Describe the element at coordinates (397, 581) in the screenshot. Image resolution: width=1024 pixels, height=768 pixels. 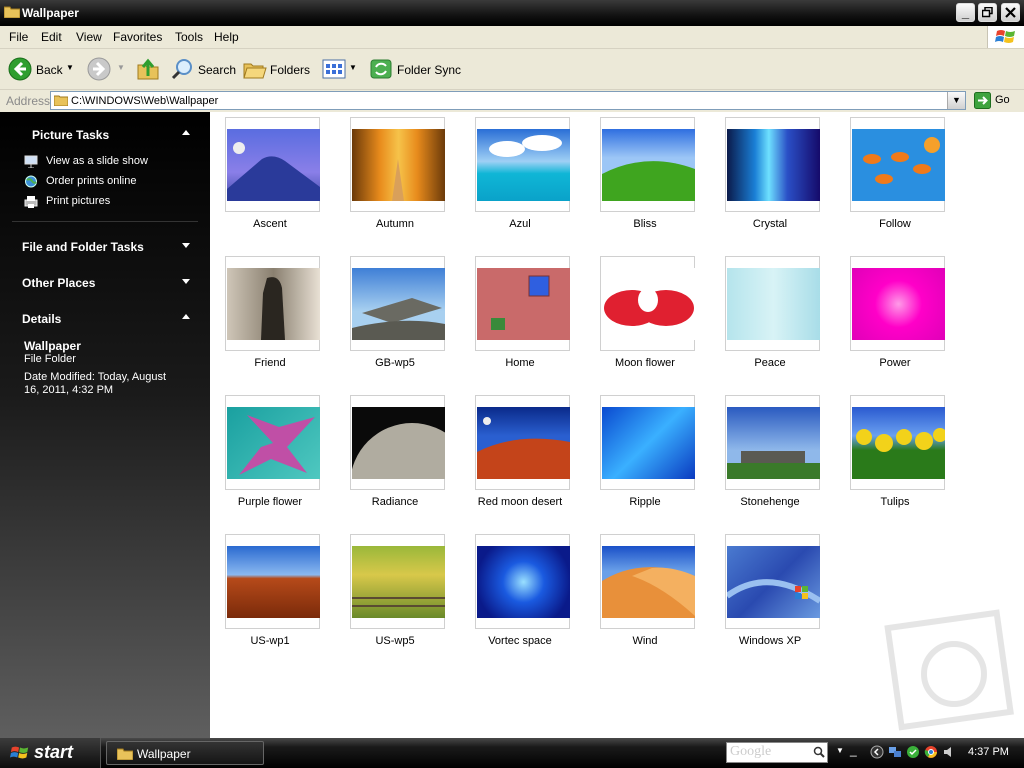
I see `thumbnail-us-wp5` at that location.